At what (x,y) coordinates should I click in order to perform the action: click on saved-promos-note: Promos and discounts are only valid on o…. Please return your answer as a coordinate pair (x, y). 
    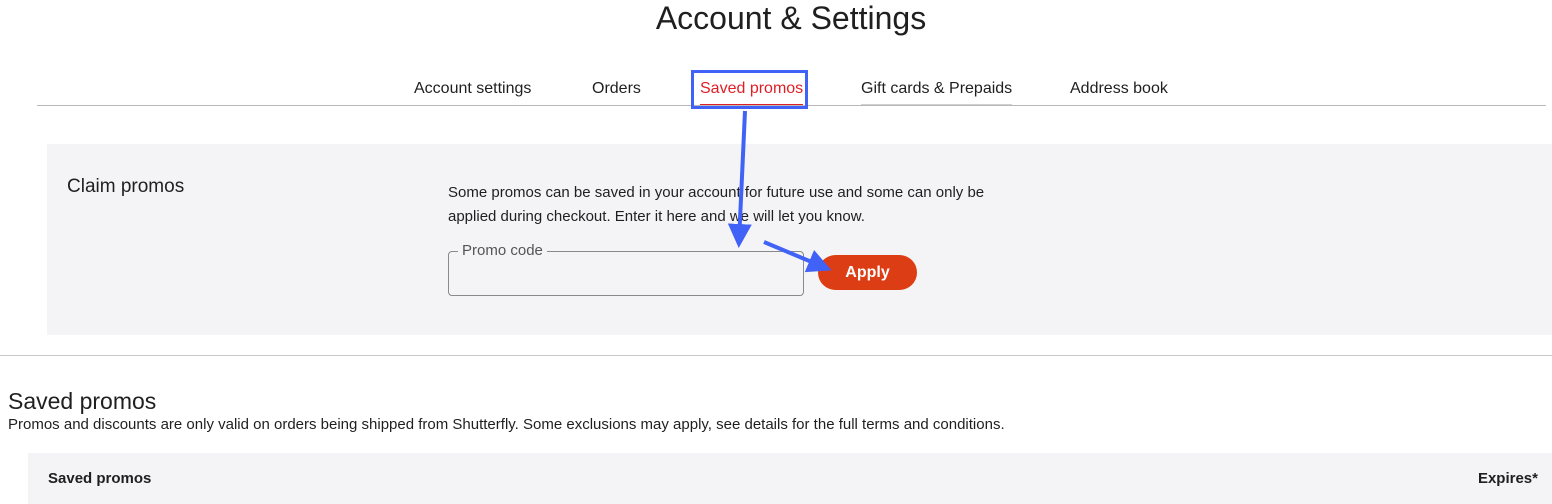
    Looking at the image, I should click on (506, 424).